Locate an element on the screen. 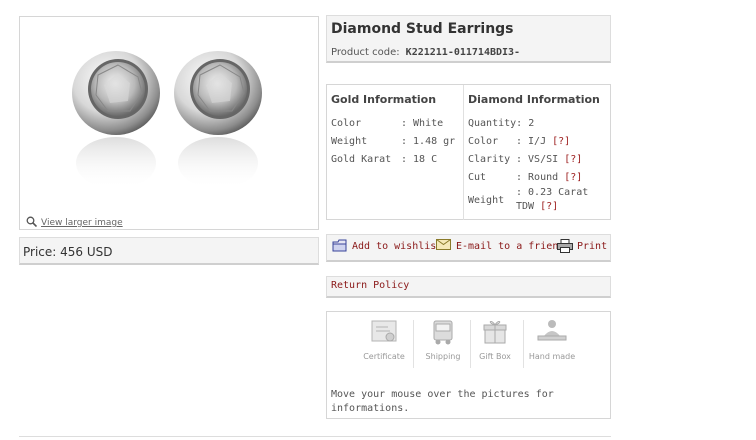 Image resolution: width=756 pixels, height=440 pixels. feature-shipping-label: Shipping is located at coordinates (443, 356).